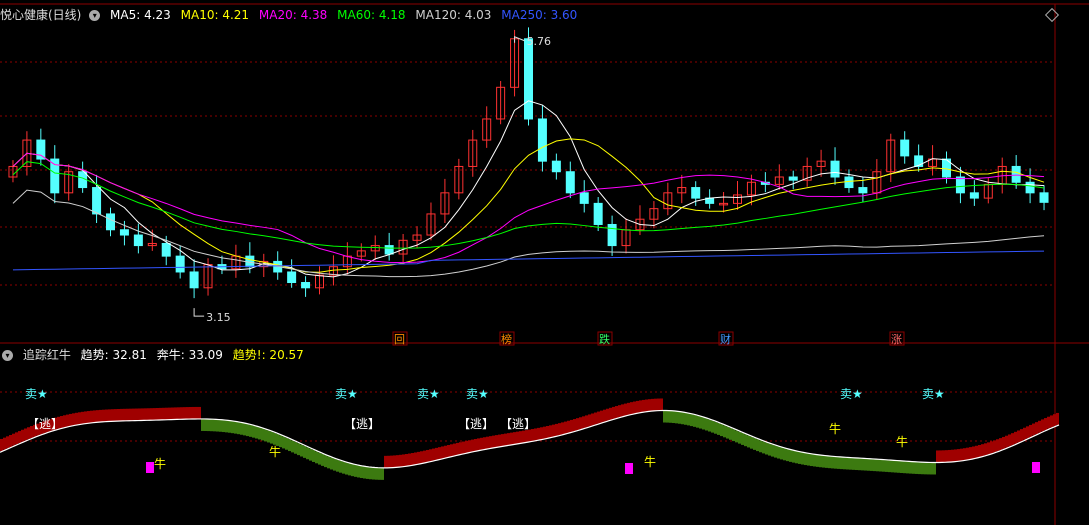 Image resolution: width=1089 pixels, height=525 pixels. Describe the element at coordinates (247, 355) in the screenshot. I see `trend-ex-label: 趋势!` at that location.